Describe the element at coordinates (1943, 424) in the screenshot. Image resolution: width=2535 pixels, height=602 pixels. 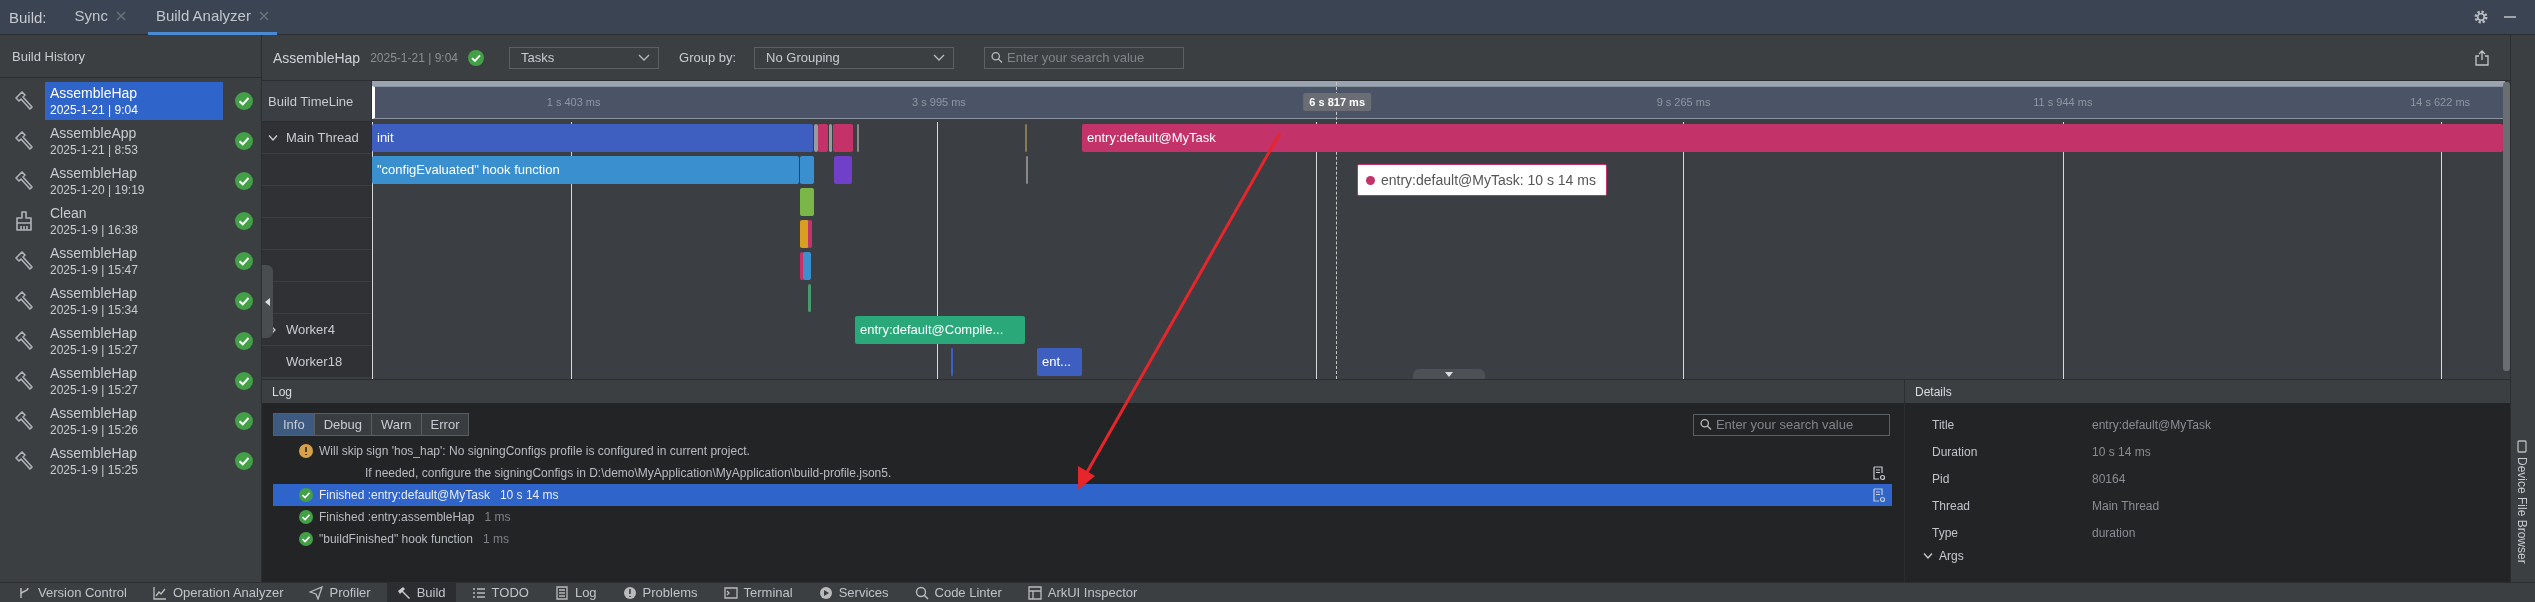
I see `detail-label: Title` at that location.